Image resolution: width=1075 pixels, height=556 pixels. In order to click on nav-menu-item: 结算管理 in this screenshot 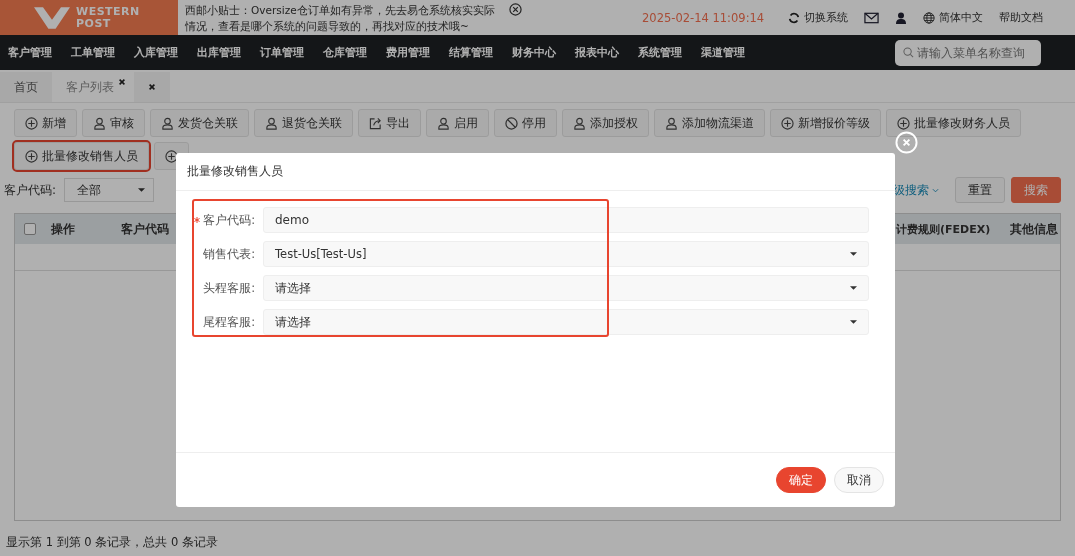, I will do `click(471, 52)`.